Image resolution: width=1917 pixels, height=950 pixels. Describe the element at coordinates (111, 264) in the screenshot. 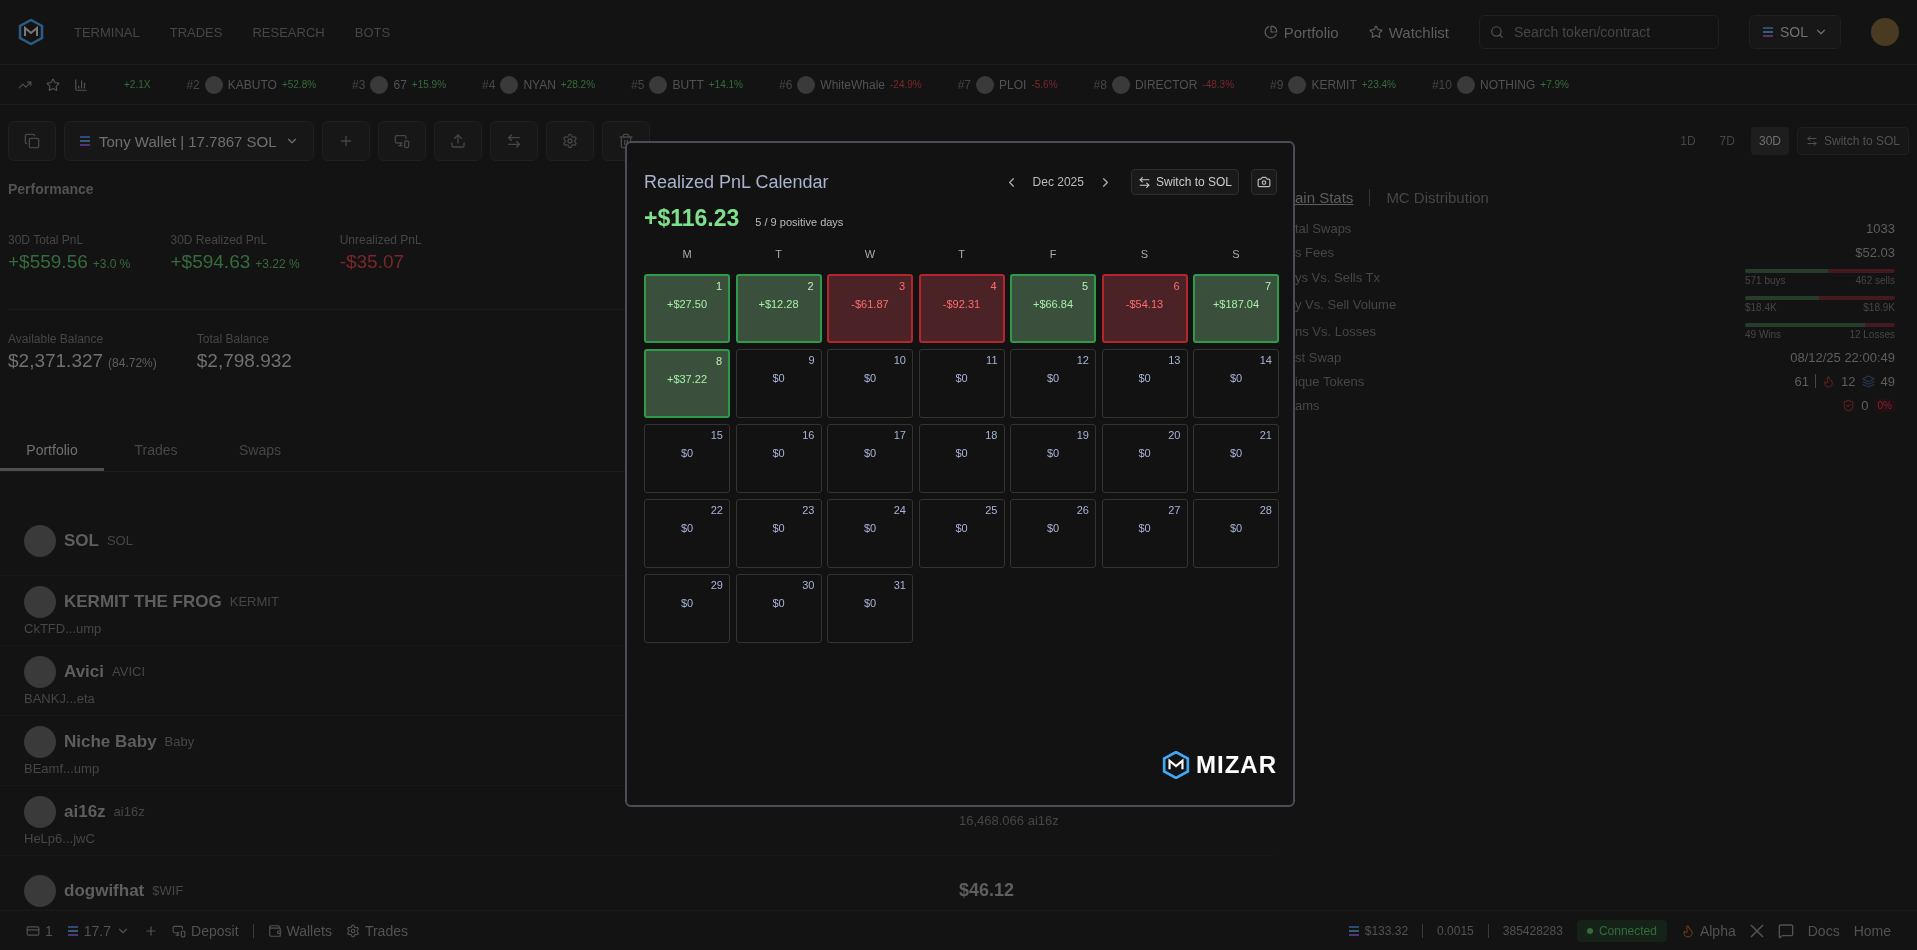

I see `metric-change: +3.0 %` at that location.